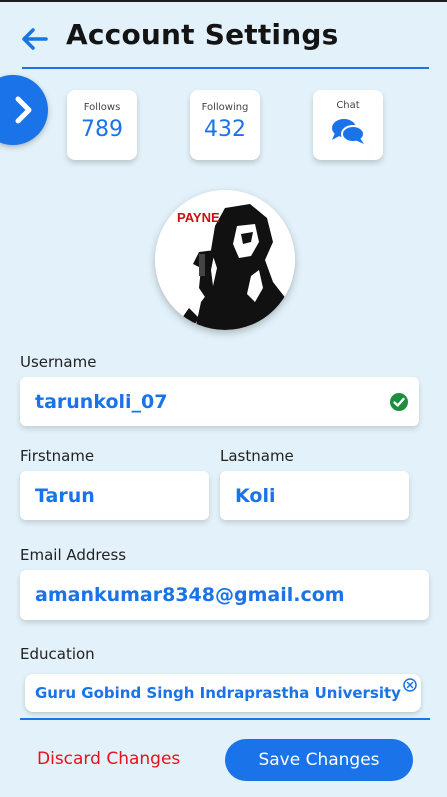 This screenshot has width=447, height=797. What do you see at coordinates (101, 401) in the screenshot?
I see `username-value: tarunkoli_07` at bounding box center [101, 401].